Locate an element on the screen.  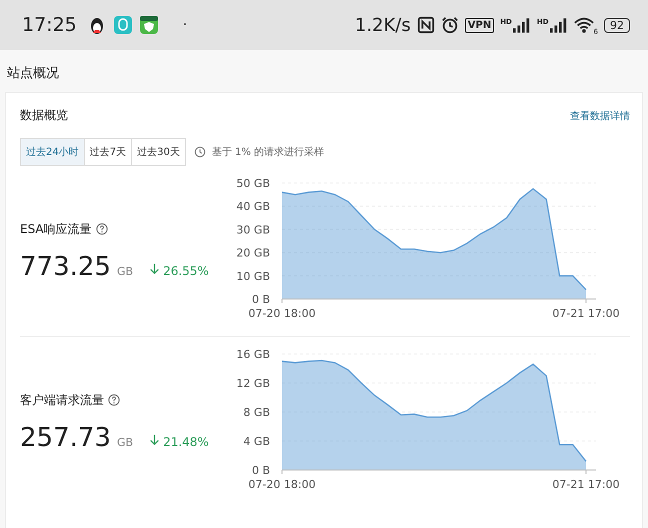
change-percent: 21.48% is located at coordinates (186, 441).